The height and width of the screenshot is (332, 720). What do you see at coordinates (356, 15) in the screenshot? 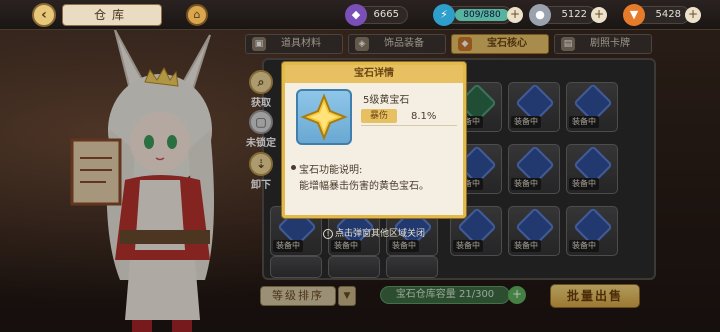
I see `crystal-icon: ◆` at bounding box center [356, 15].